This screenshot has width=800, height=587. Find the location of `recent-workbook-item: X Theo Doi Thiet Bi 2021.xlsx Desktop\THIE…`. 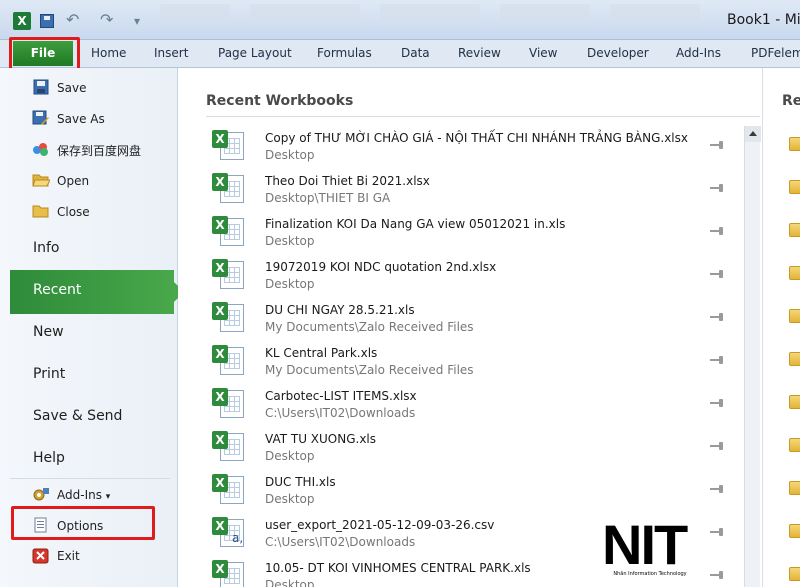

recent-workbook-item: X Theo Doi Thiet Bi 2021.xlsx Desktop\THIE… is located at coordinates (475, 190).